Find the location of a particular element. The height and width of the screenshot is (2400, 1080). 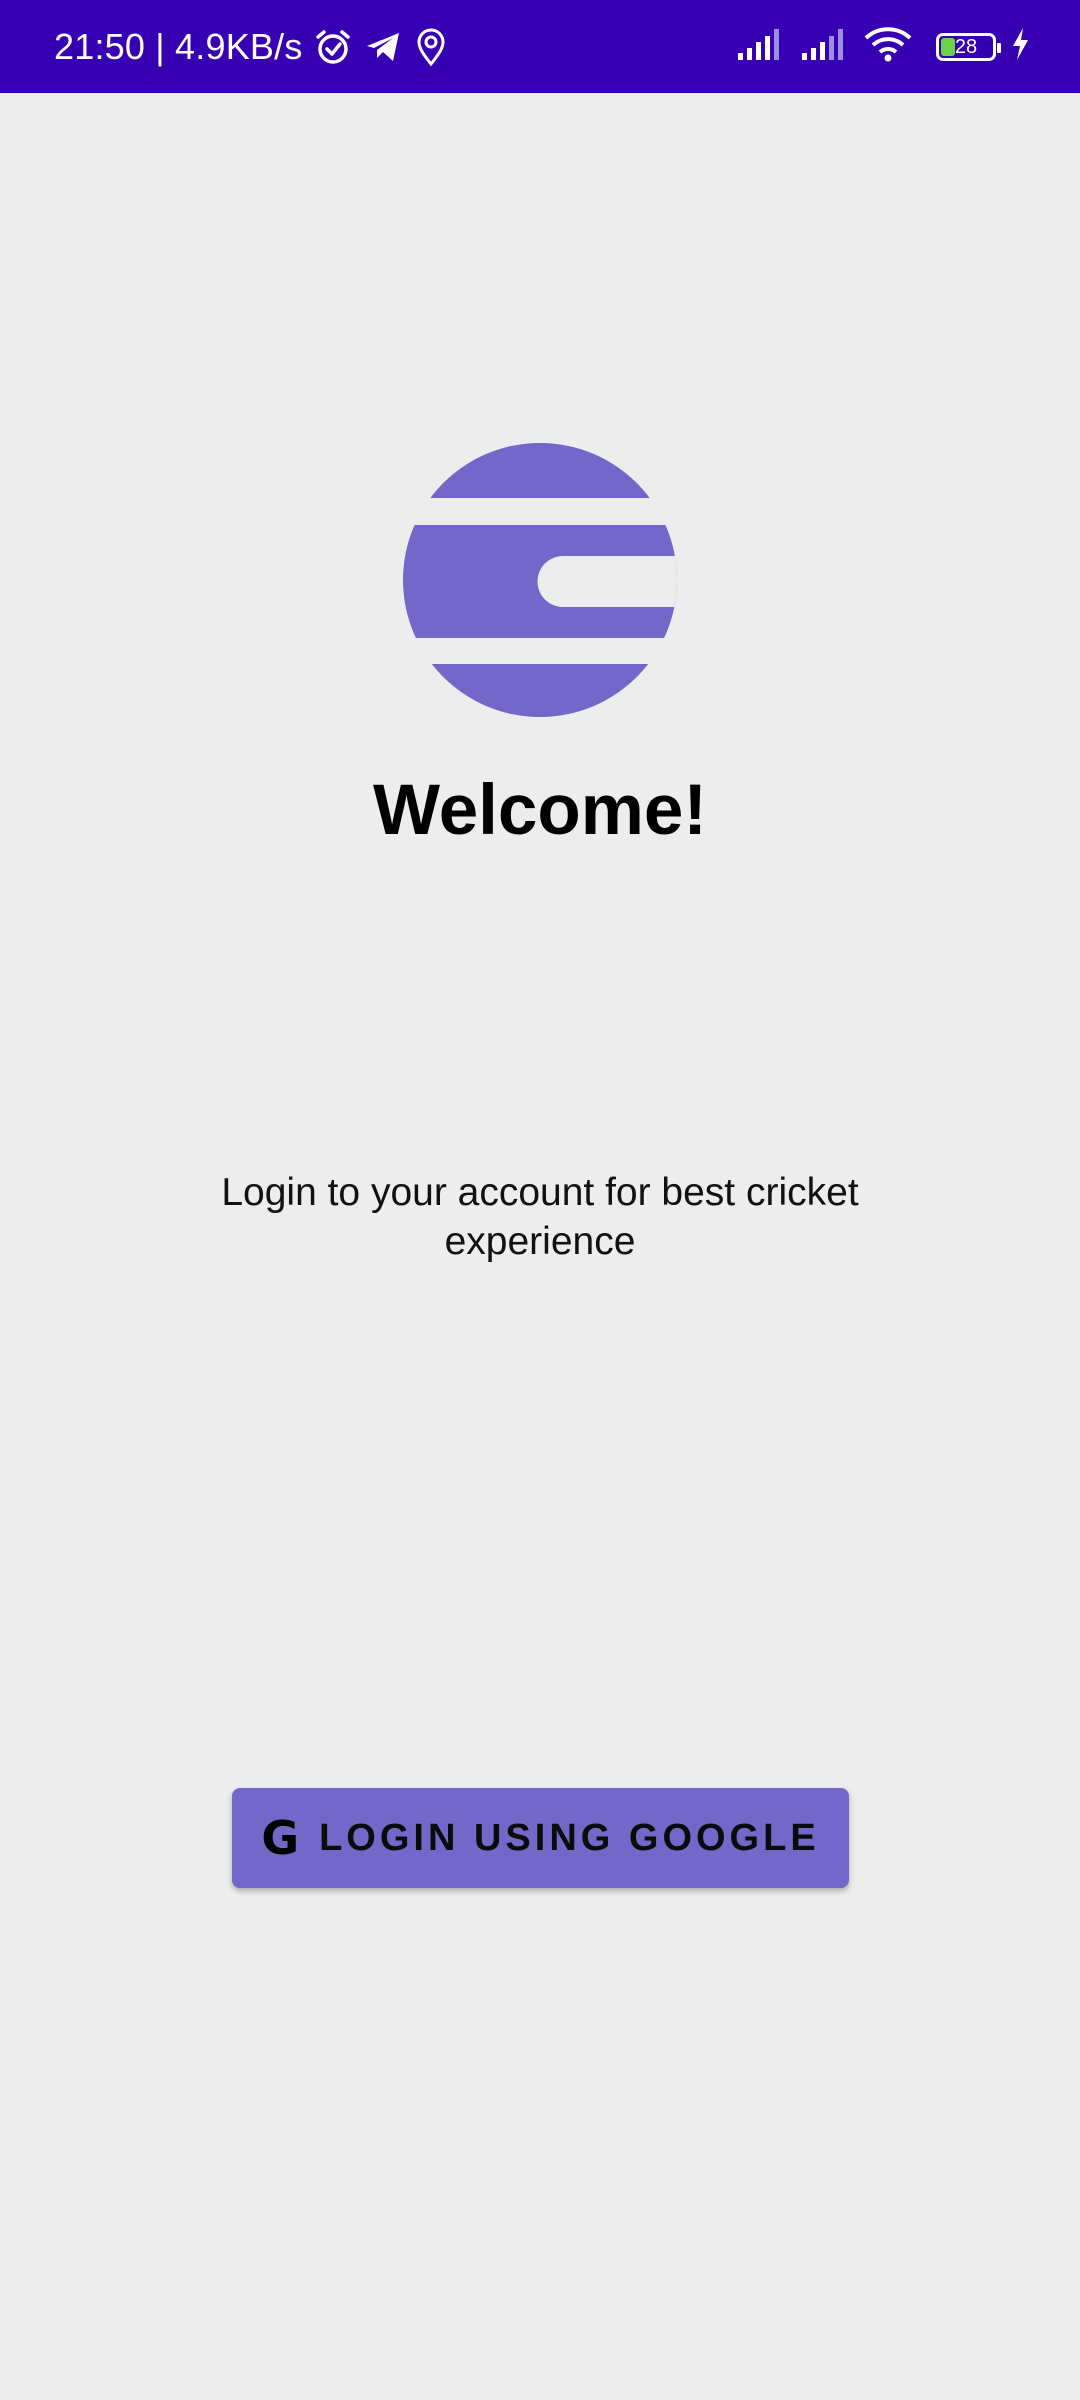

subtitle-line-1: Login to your account for best cricket is located at coordinates (540, 1192).